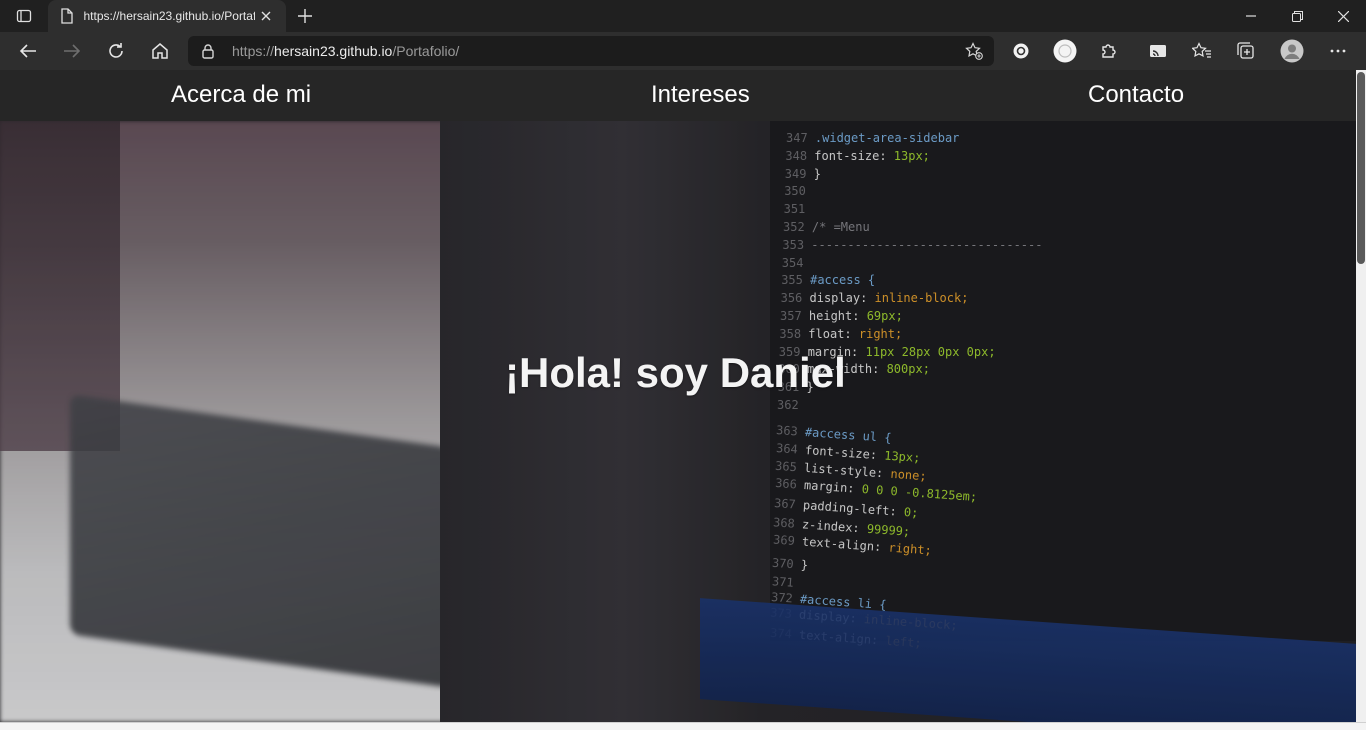  I want to click on home-icon, so click(160, 51).